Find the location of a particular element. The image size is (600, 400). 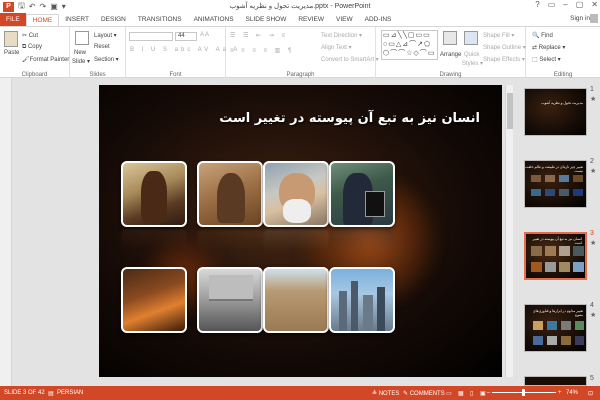

tab-home: HOME is located at coordinates (42, 20).